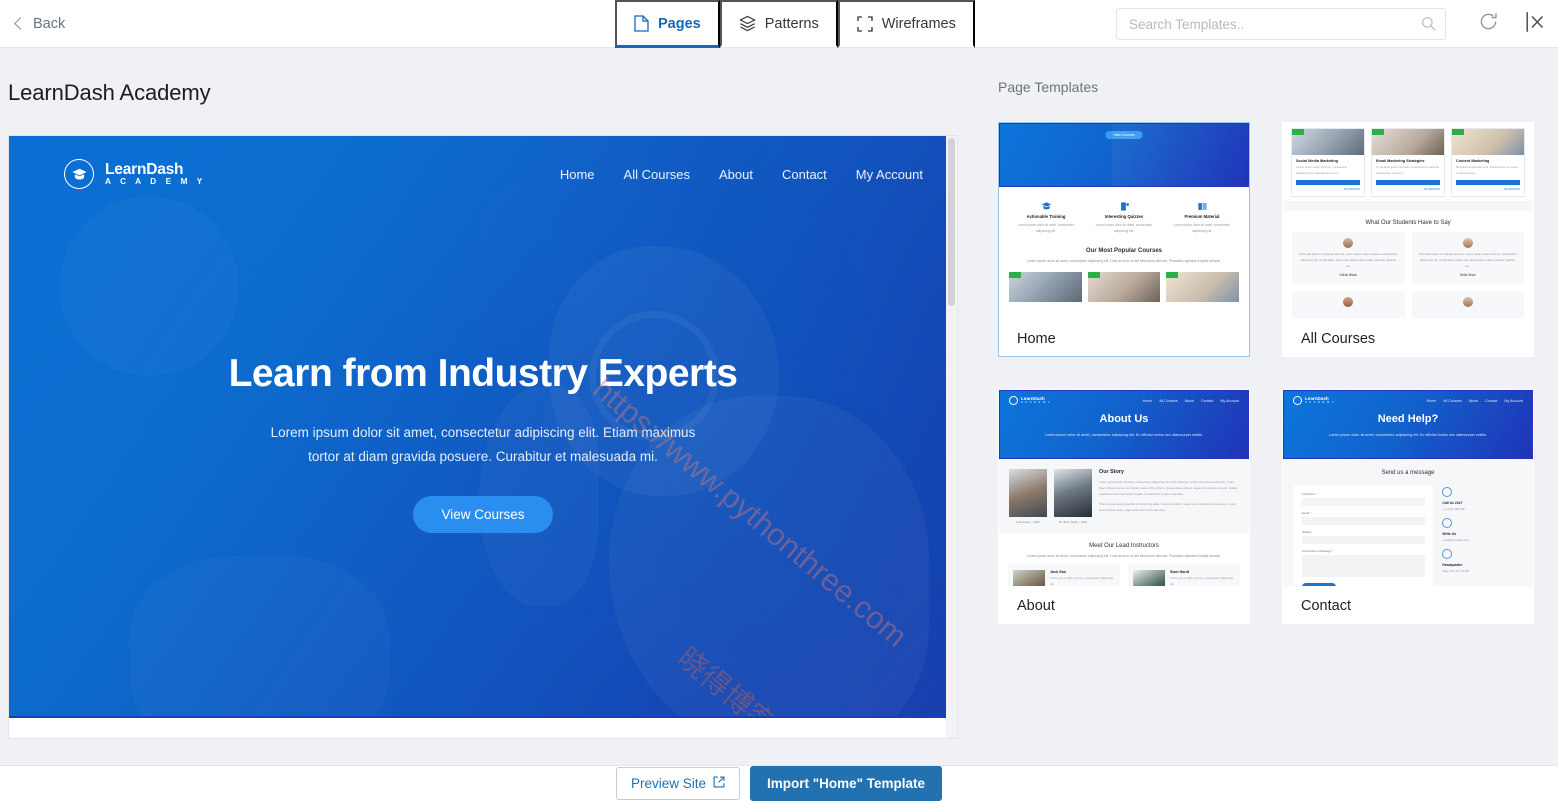 Image resolution: width=1558 pixels, height=801 pixels. I want to click on graduation-cap-icon, so click(79, 174).